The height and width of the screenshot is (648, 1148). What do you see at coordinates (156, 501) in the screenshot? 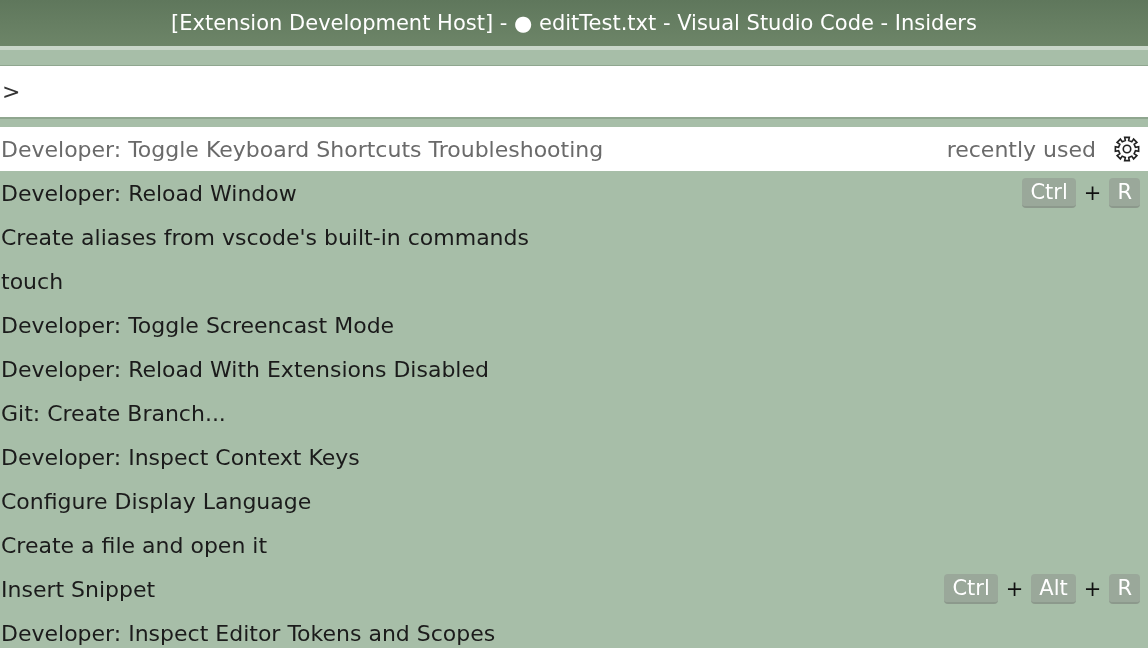
I see `command-label: Configure Display Language` at bounding box center [156, 501].